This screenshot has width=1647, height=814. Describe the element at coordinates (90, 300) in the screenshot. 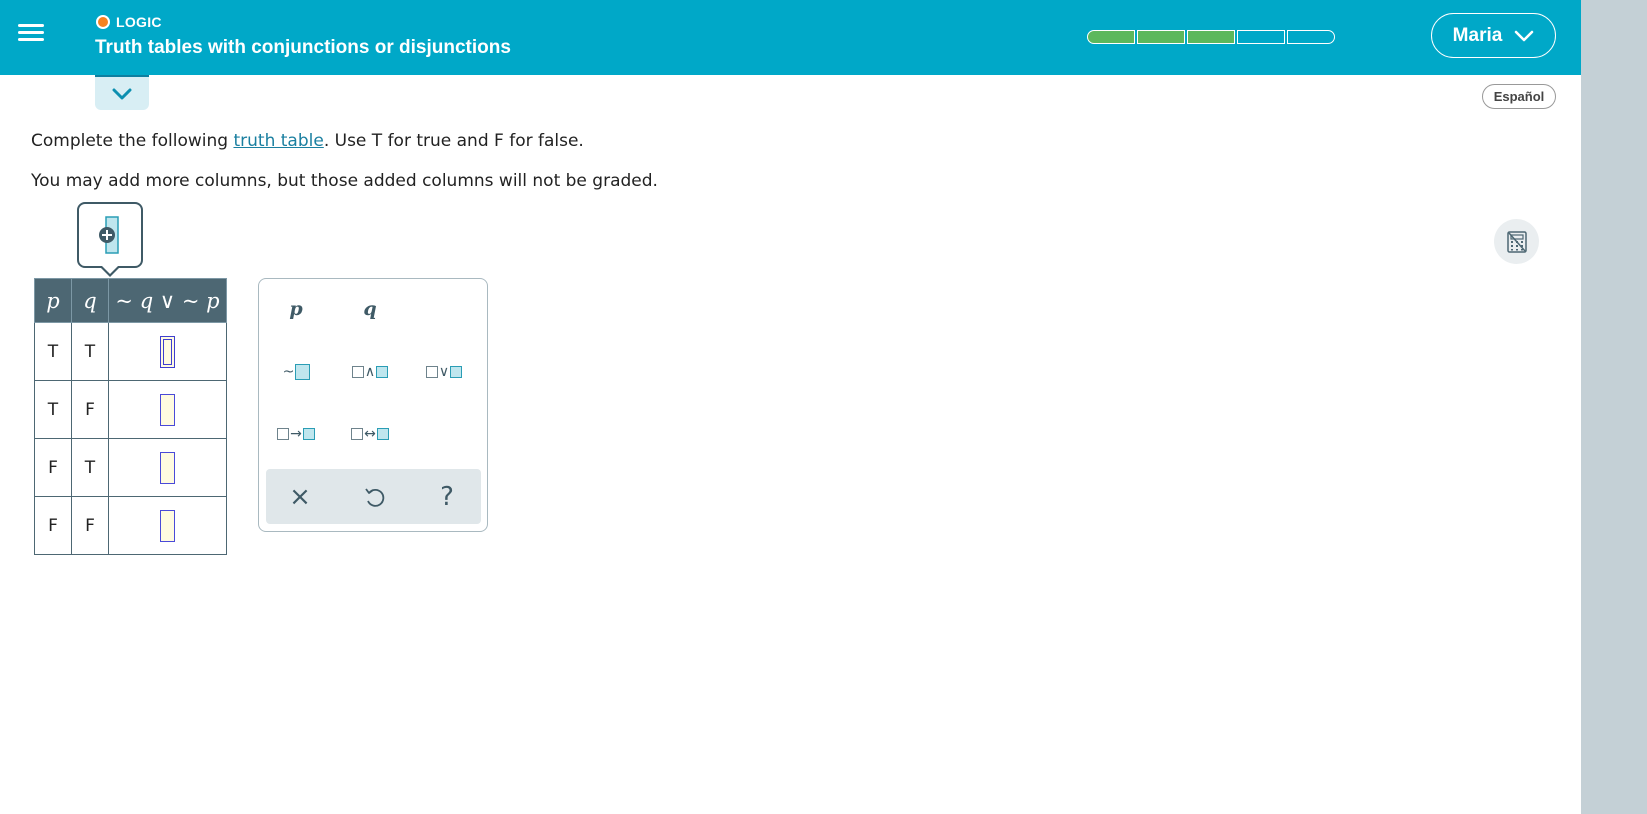

I see `column-header-q: q` at that location.